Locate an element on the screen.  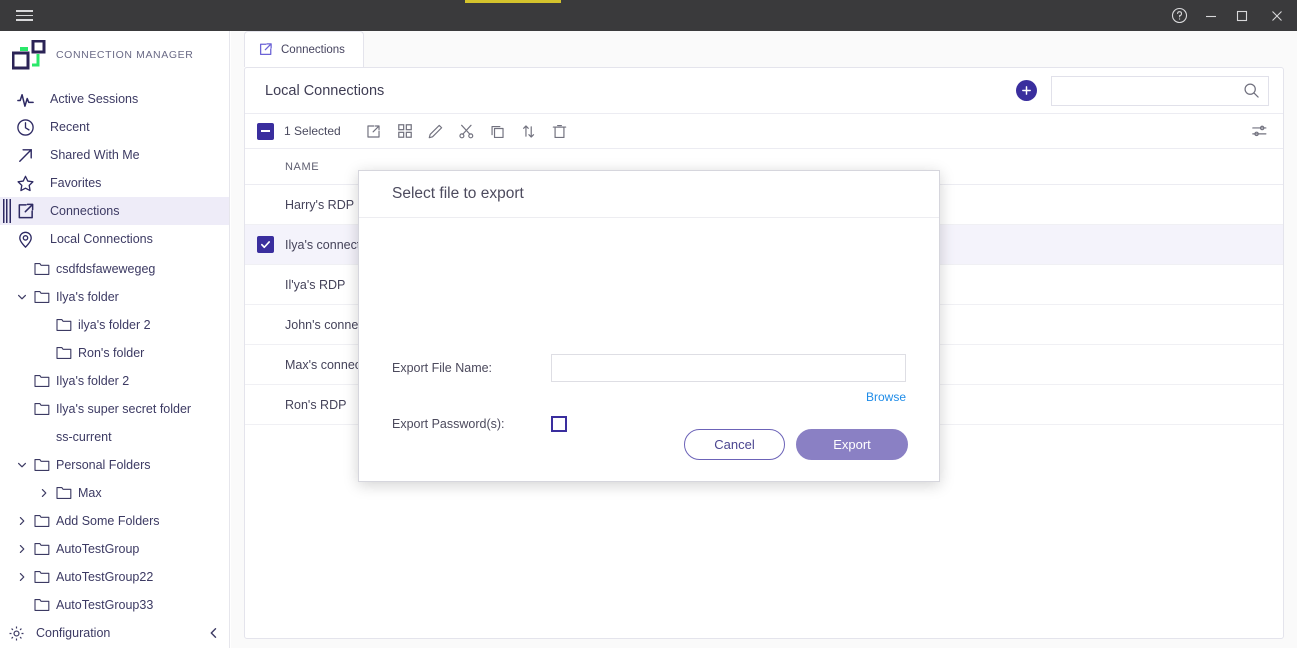
add-connection-button is located at coordinates (1026, 90).